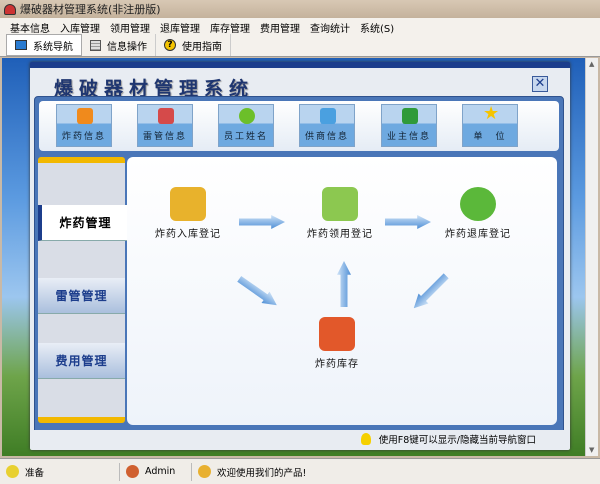 The height and width of the screenshot is (484, 600). What do you see at coordinates (85, 116) in the screenshot?
I see `house-icon` at bounding box center [85, 116].